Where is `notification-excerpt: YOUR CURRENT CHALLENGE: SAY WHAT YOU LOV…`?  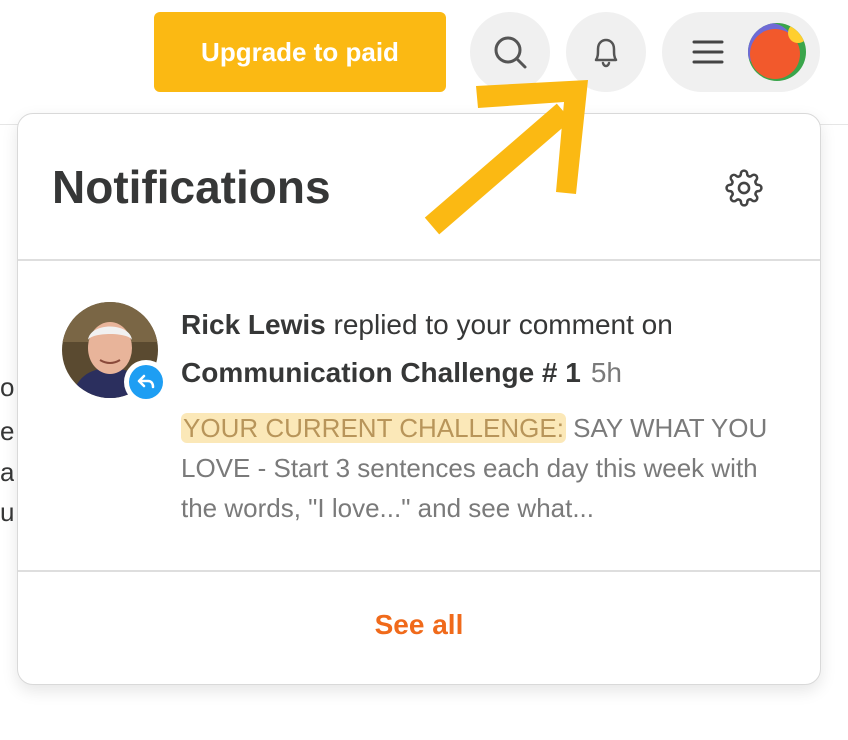
notification-excerpt: YOUR CURRENT CHALLENGE: SAY WHAT YOU LOV… is located at coordinates (481, 468).